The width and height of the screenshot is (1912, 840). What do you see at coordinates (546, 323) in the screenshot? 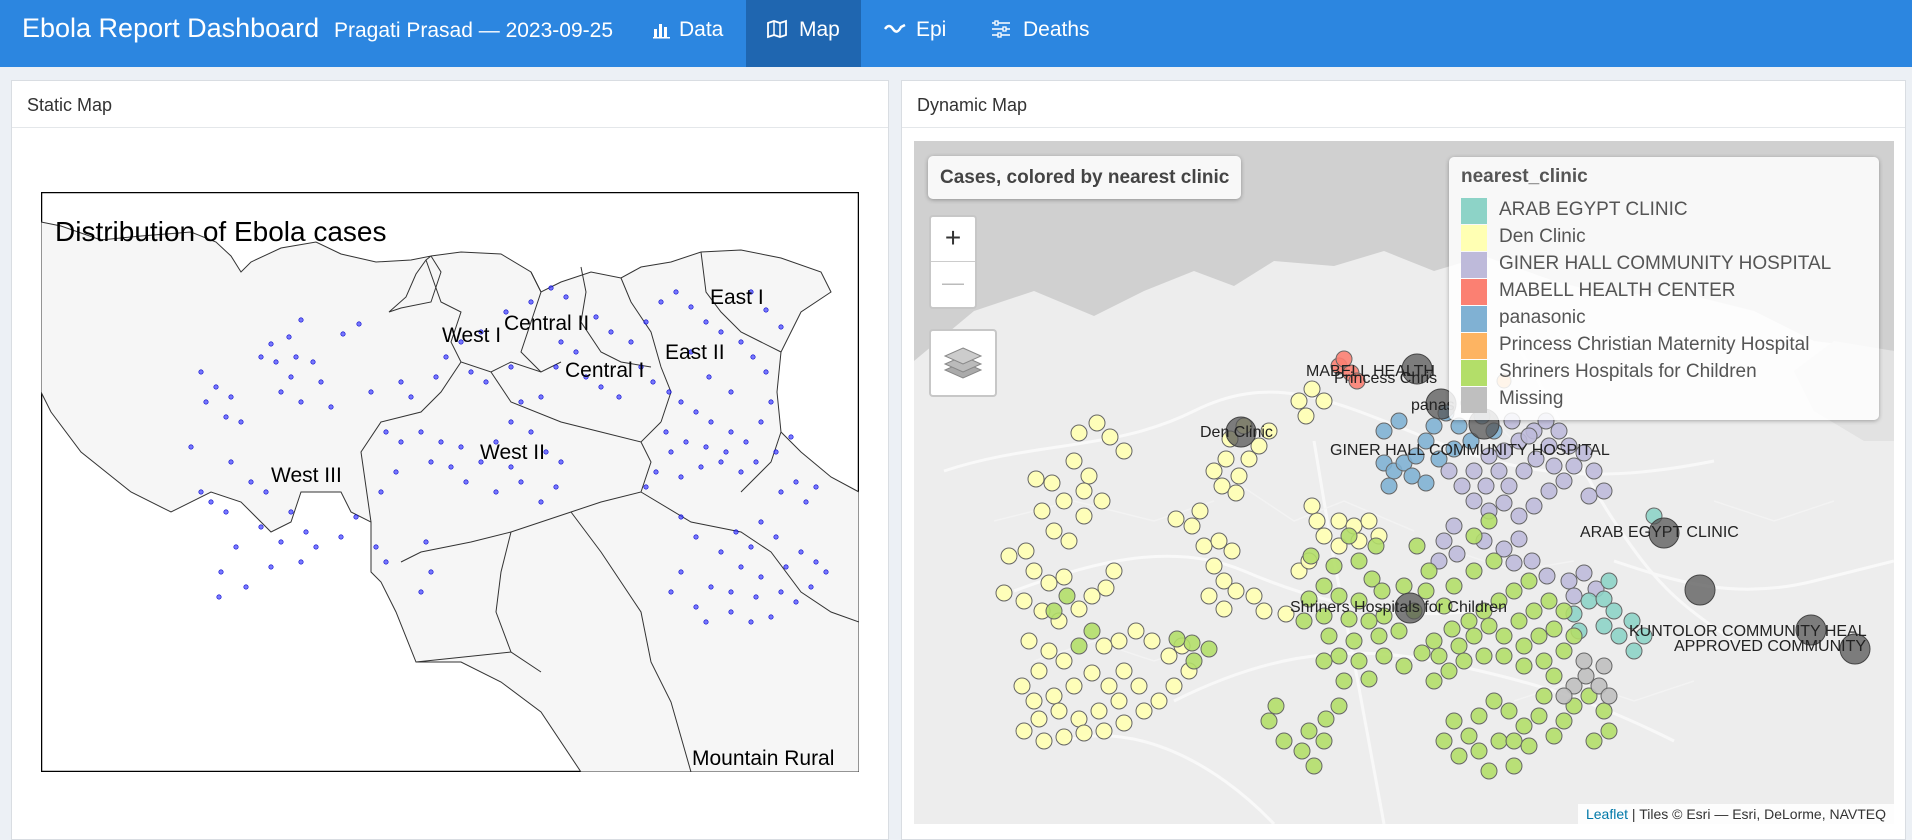
I see `region-central-ii: Central II` at bounding box center [546, 323].